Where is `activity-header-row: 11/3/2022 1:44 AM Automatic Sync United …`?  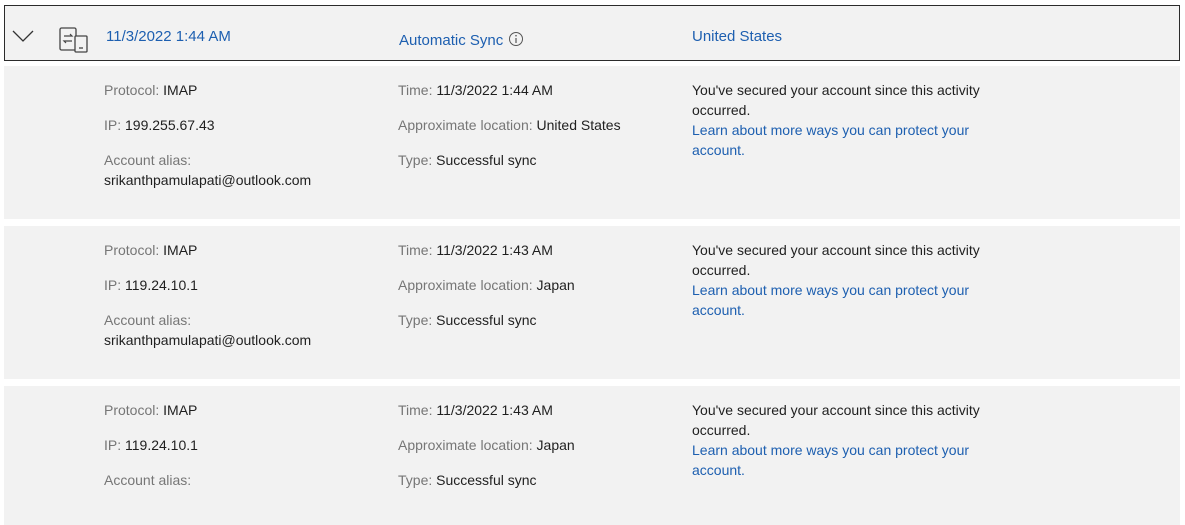 activity-header-row: 11/3/2022 1:44 AM Automatic Sync United … is located at coordinates (592, 33).